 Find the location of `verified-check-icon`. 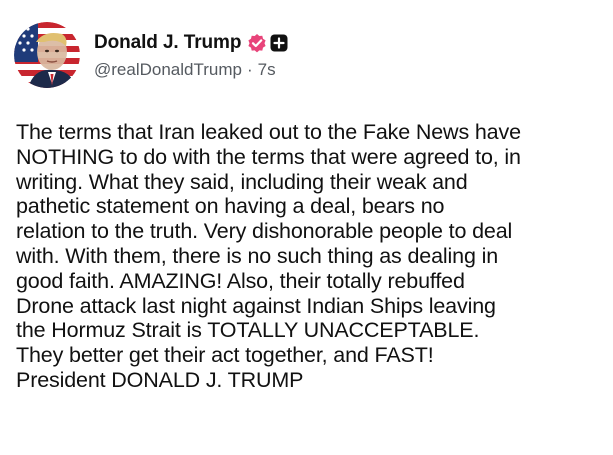

verified-check-icon is located at coordinates (257, 43).